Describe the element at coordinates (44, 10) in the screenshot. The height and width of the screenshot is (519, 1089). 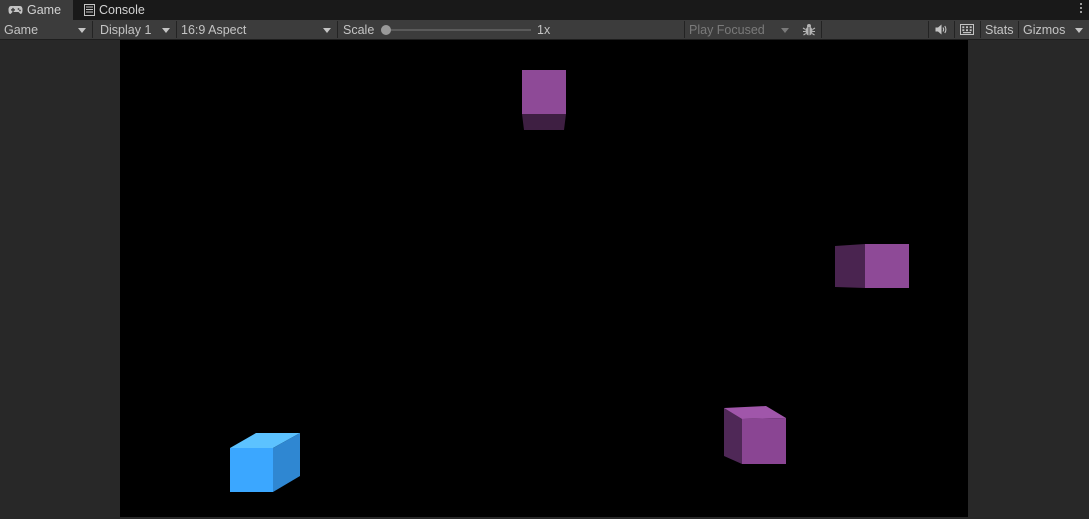
I see `tab-game-label: Game` at that location.